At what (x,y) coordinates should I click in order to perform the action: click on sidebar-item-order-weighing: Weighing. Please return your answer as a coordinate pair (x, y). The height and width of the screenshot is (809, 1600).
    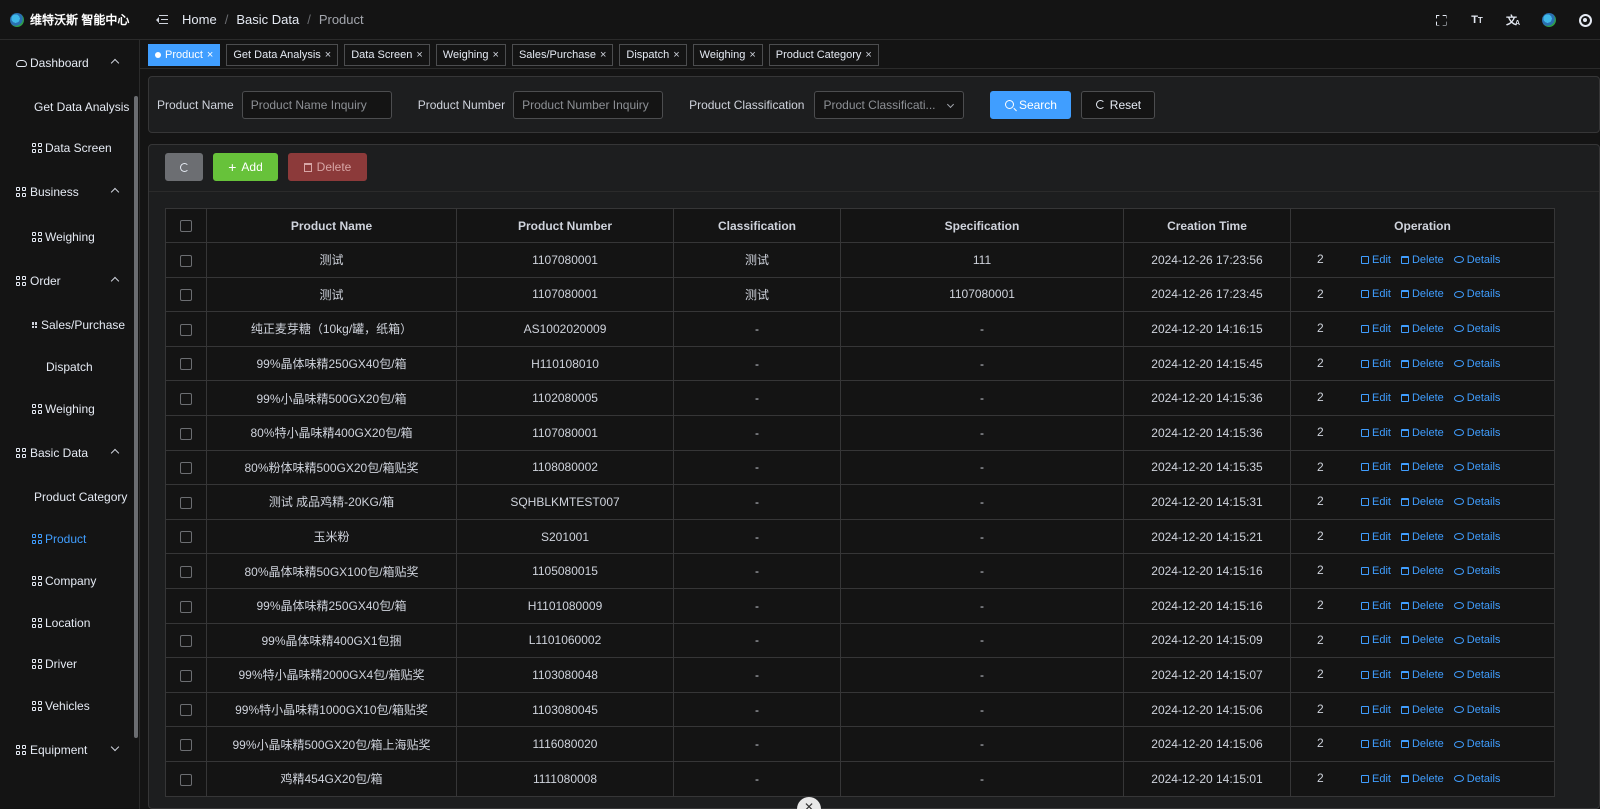
    Looking at the image, I should click on (67, 409).